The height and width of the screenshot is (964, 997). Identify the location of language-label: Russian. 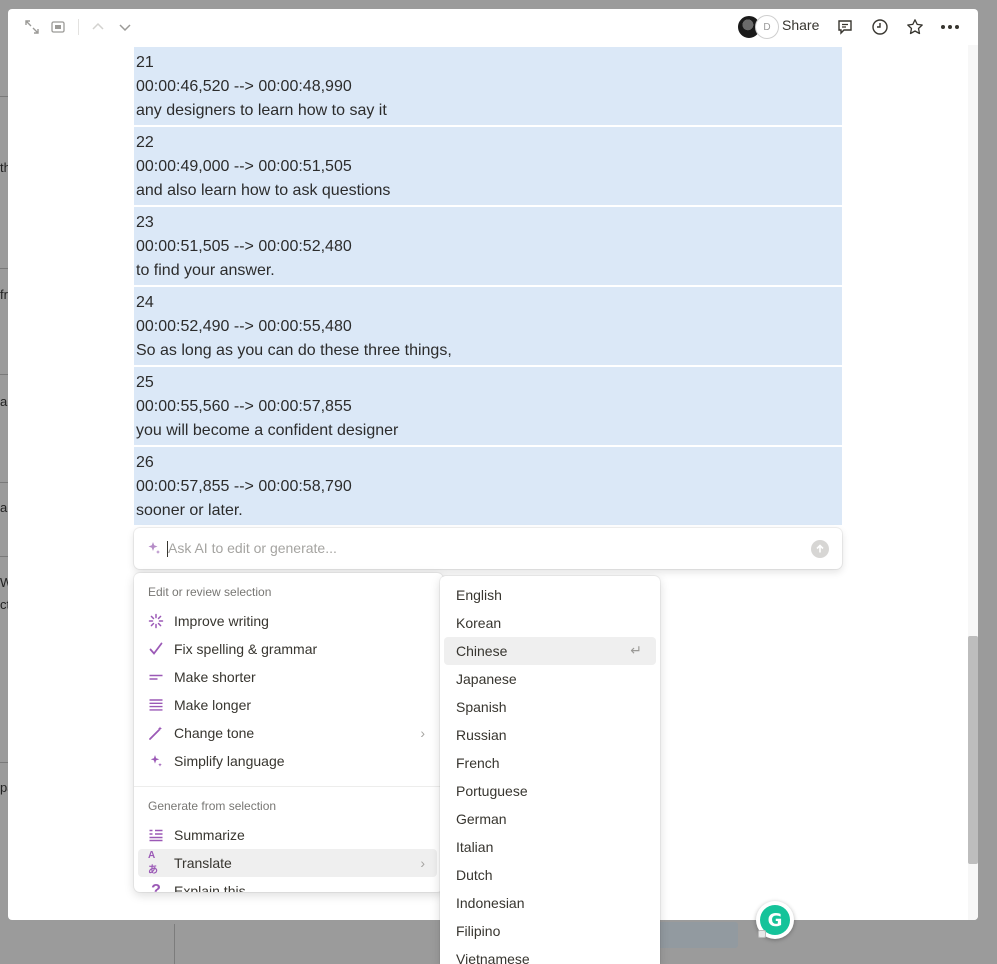
(481, 735).